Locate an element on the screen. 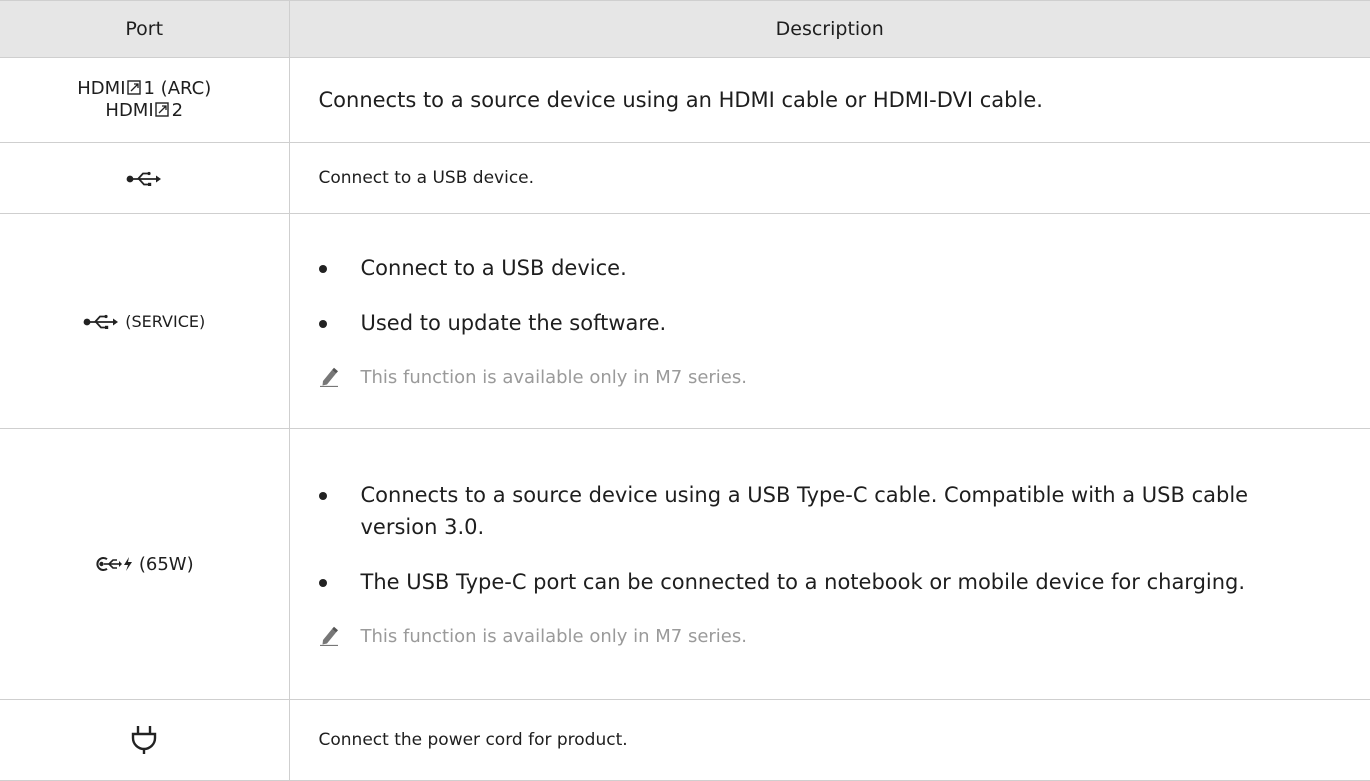 The image size is (1370, 781). bullet-text: Connect to a USB device. is located at coordinates (494, 268).